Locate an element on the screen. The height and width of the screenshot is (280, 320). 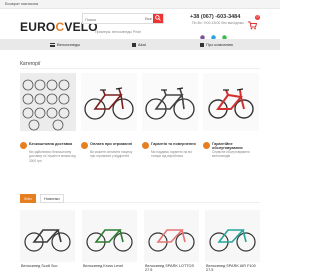
site-logo: EUROCVELO is located at coordinates (59, 27).